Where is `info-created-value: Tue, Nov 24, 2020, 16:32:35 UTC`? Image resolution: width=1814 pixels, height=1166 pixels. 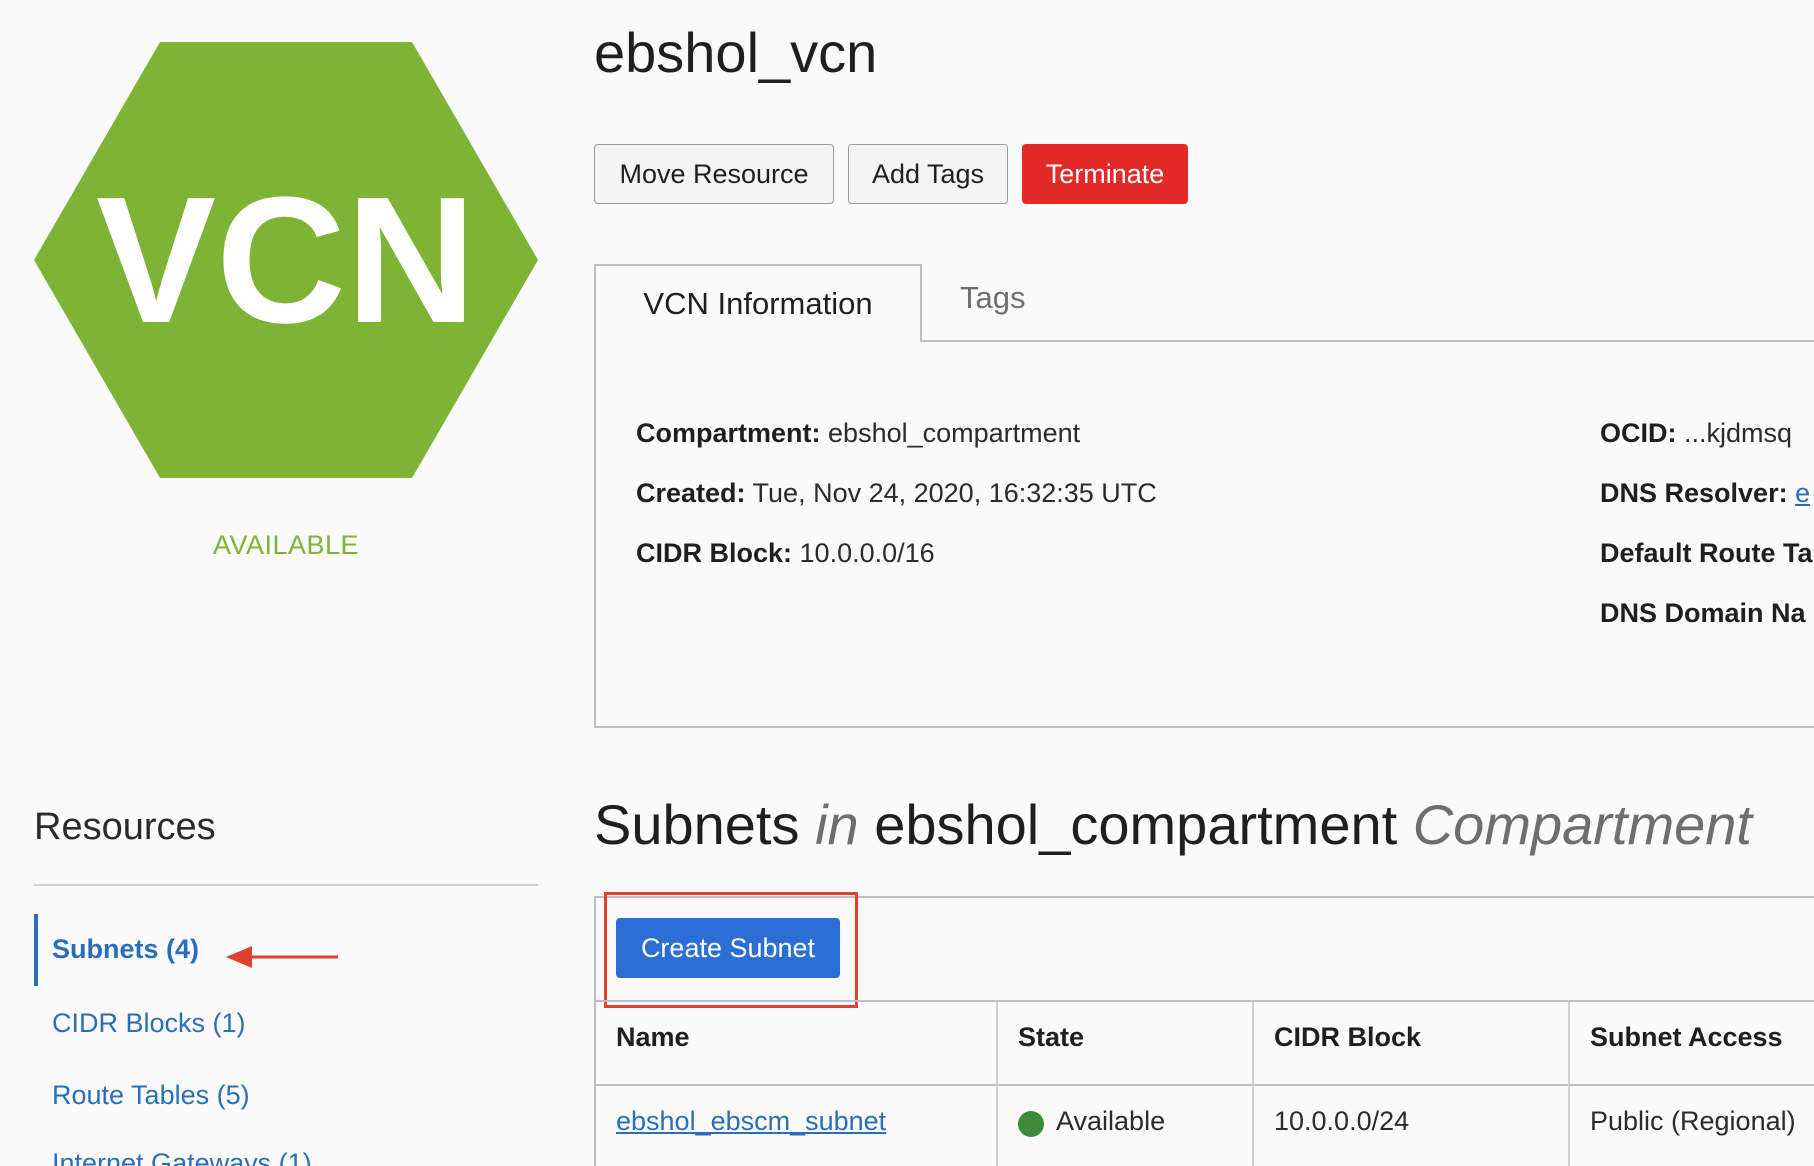 info-created-value: Tue, Nov 24, 2020, 16:32:35 UTC is located at coordinates (954, 493).